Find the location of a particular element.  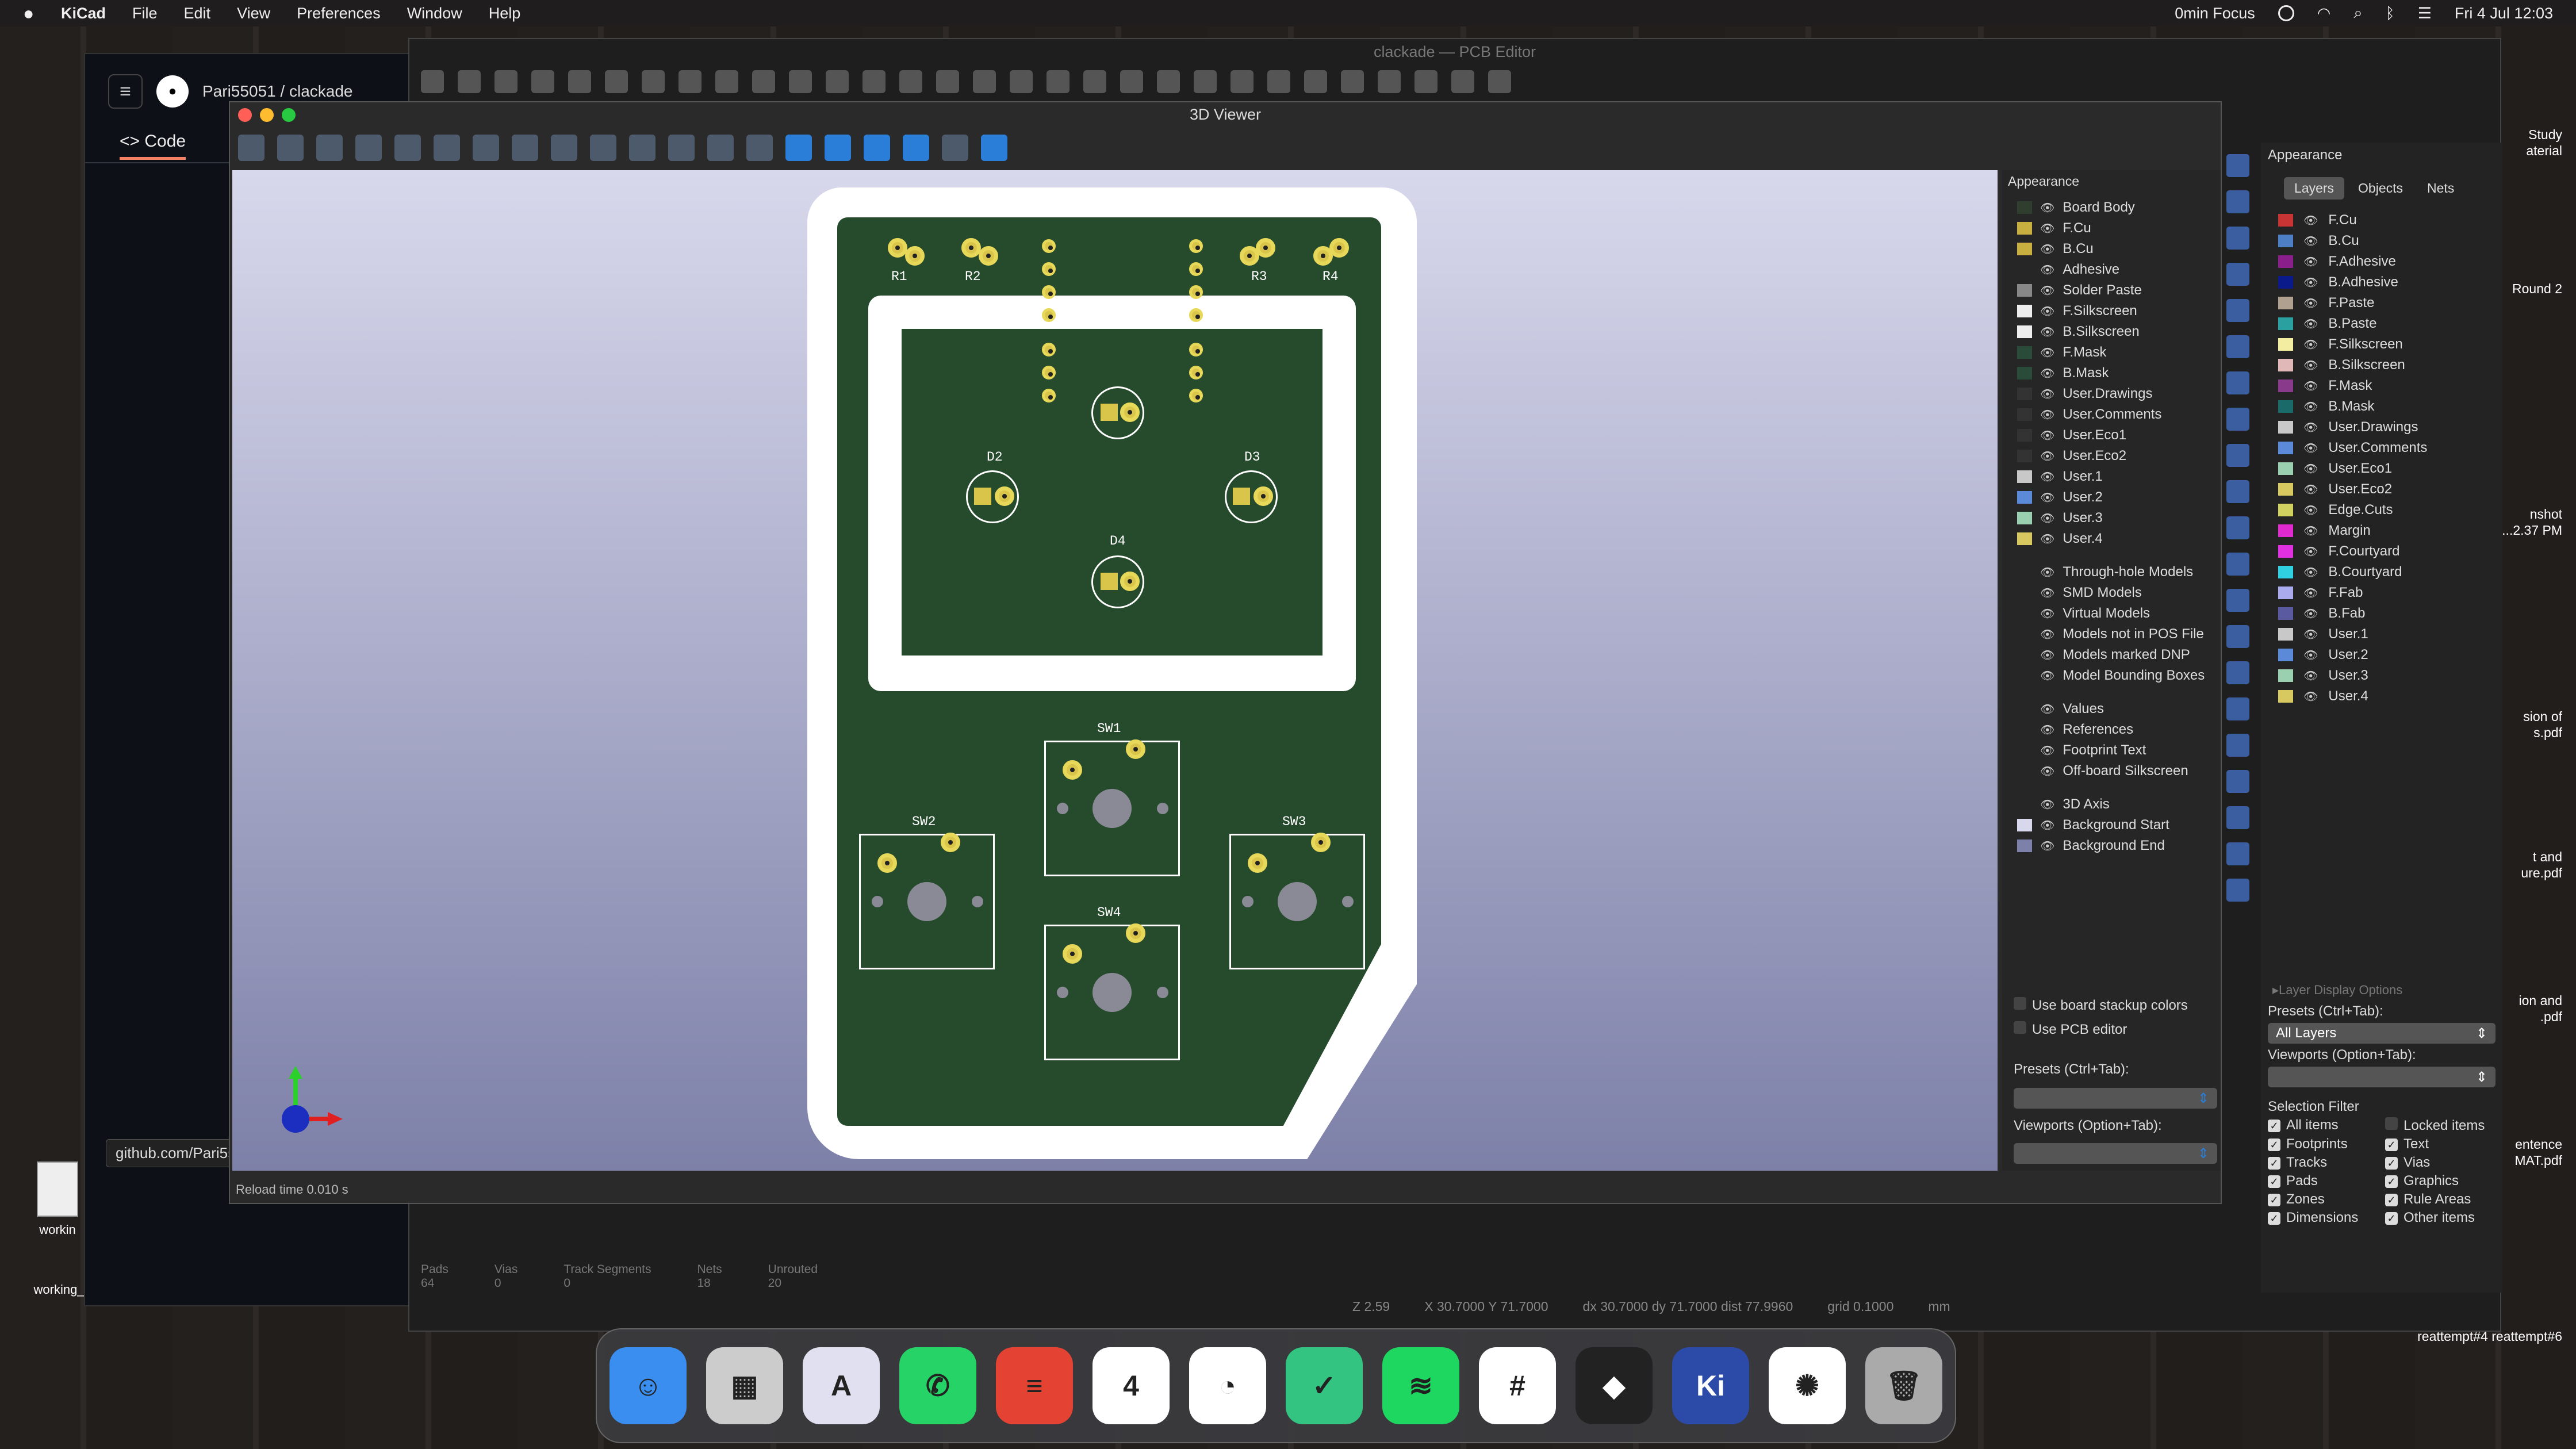

pcb-layer-row: 👁 B.Mask is located at coordinates (2381, 406).